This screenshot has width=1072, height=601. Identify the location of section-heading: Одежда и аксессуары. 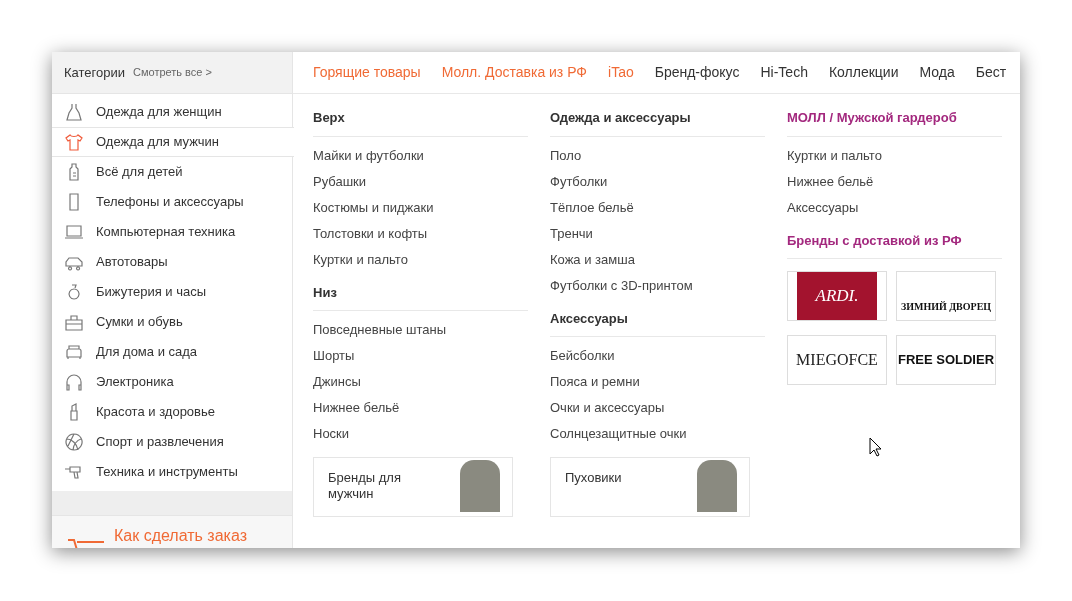
(657, 121).